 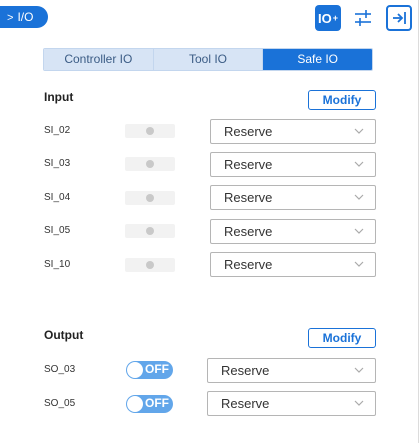 I want to click on output-signal-label: SO_05, so click(x=60, y=403).